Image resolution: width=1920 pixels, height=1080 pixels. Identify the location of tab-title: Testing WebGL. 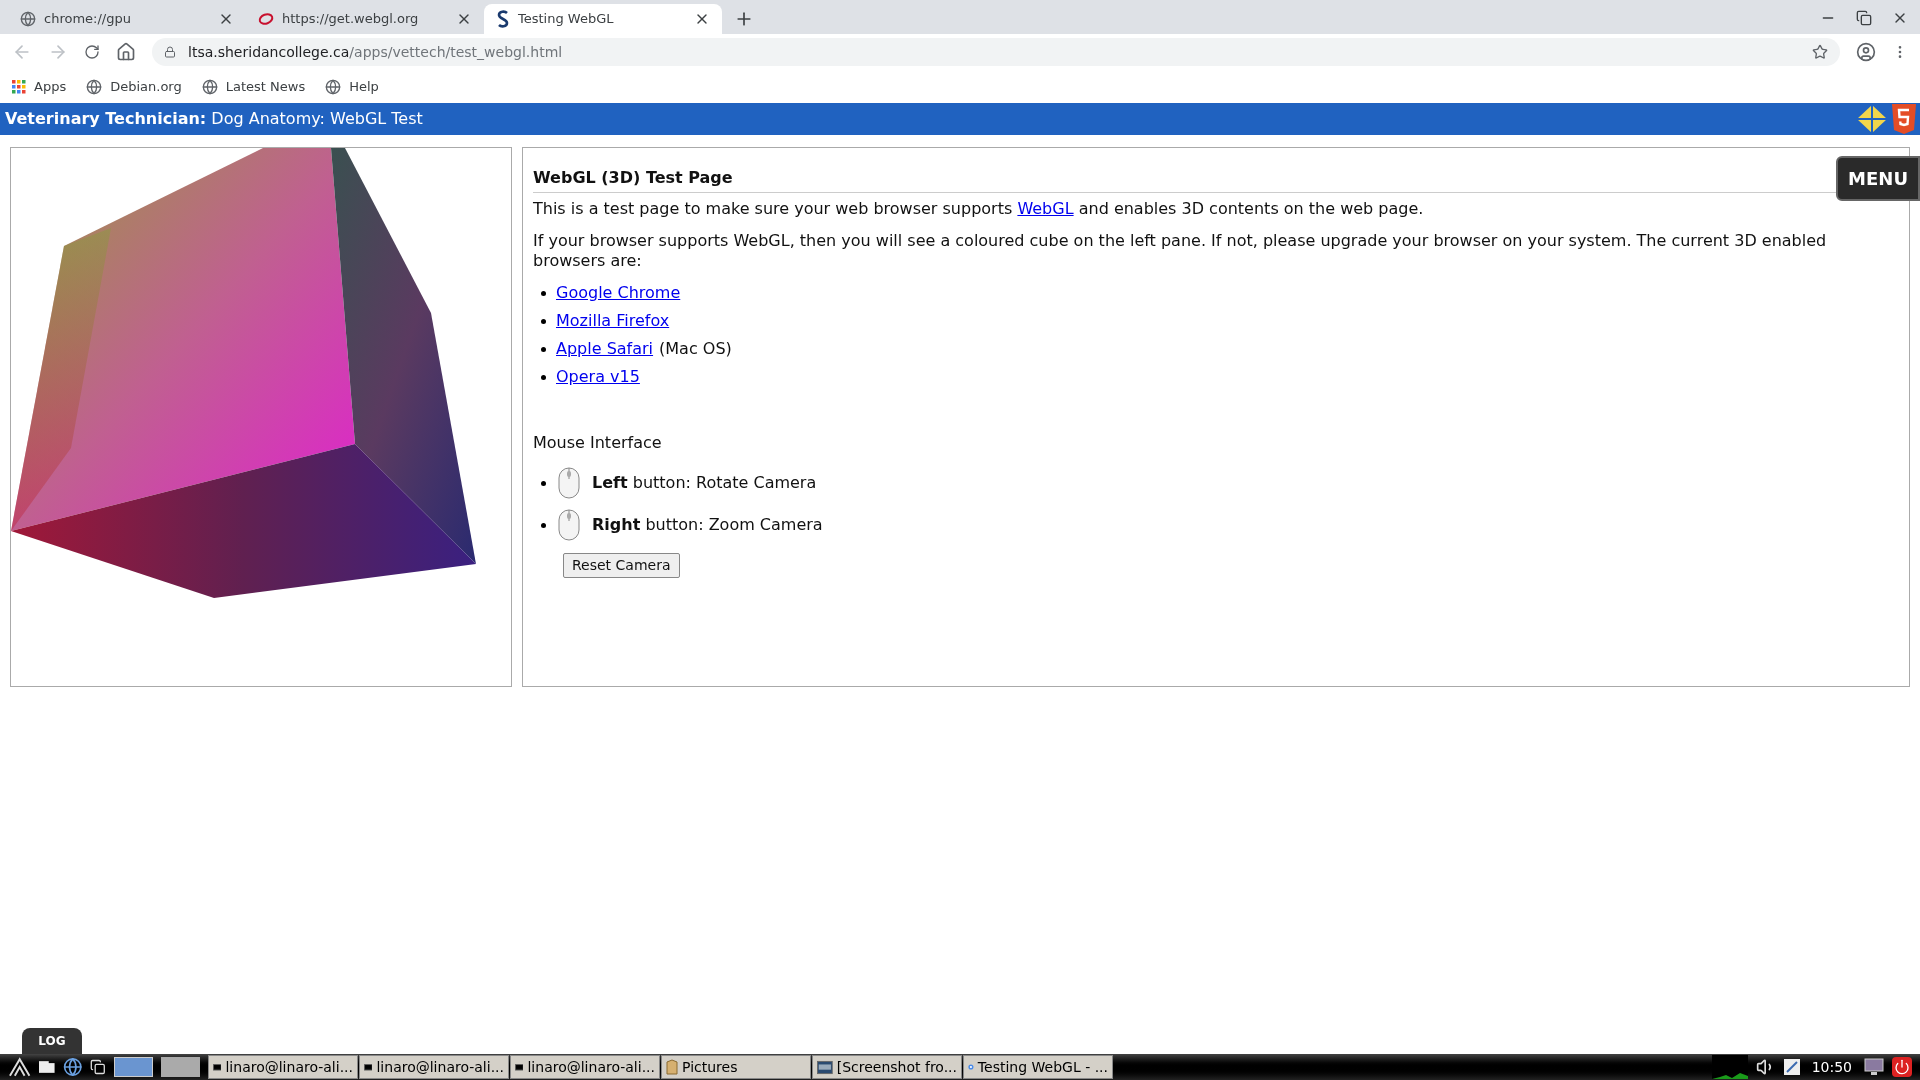
(566, 19).